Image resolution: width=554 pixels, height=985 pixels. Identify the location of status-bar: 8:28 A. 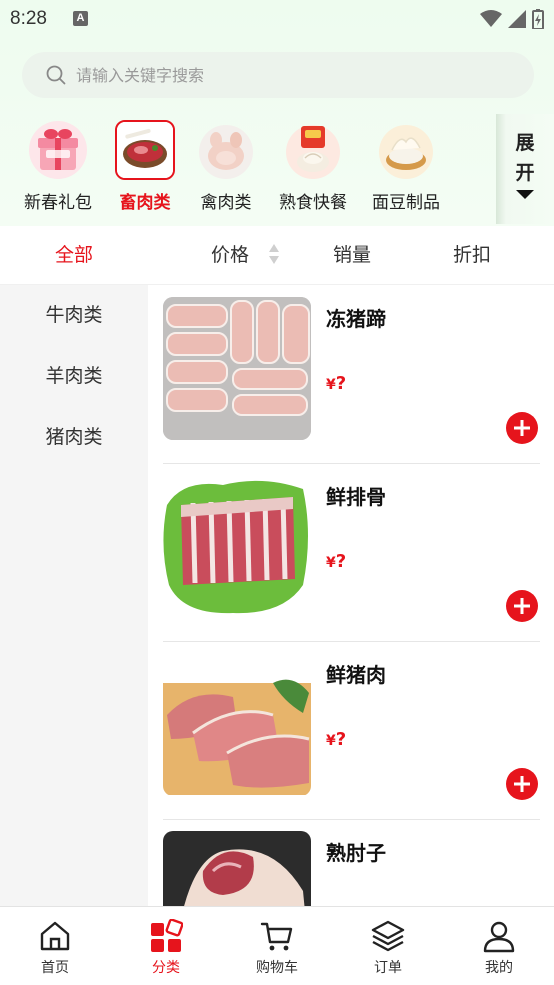
(277, 20).